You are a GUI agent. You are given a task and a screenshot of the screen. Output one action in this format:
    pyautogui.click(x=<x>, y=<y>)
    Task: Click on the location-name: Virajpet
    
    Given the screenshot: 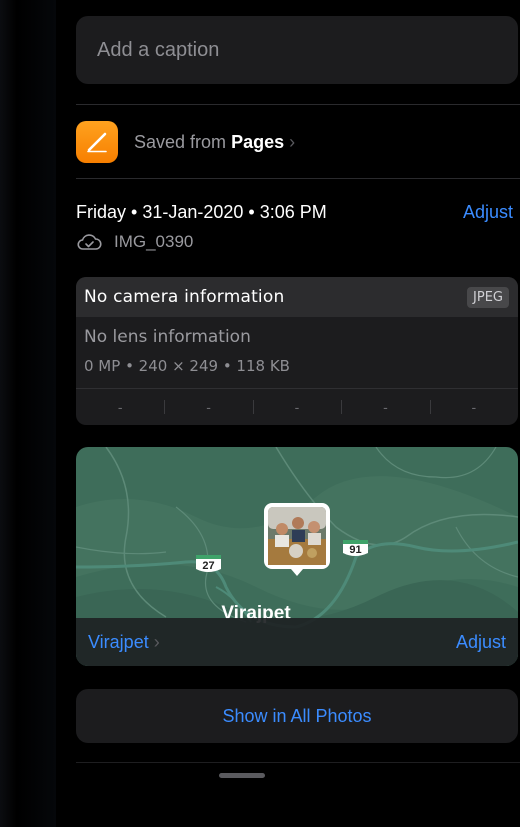 What is the action you would take?
    pyautogui.click(x=118, y=641)
    